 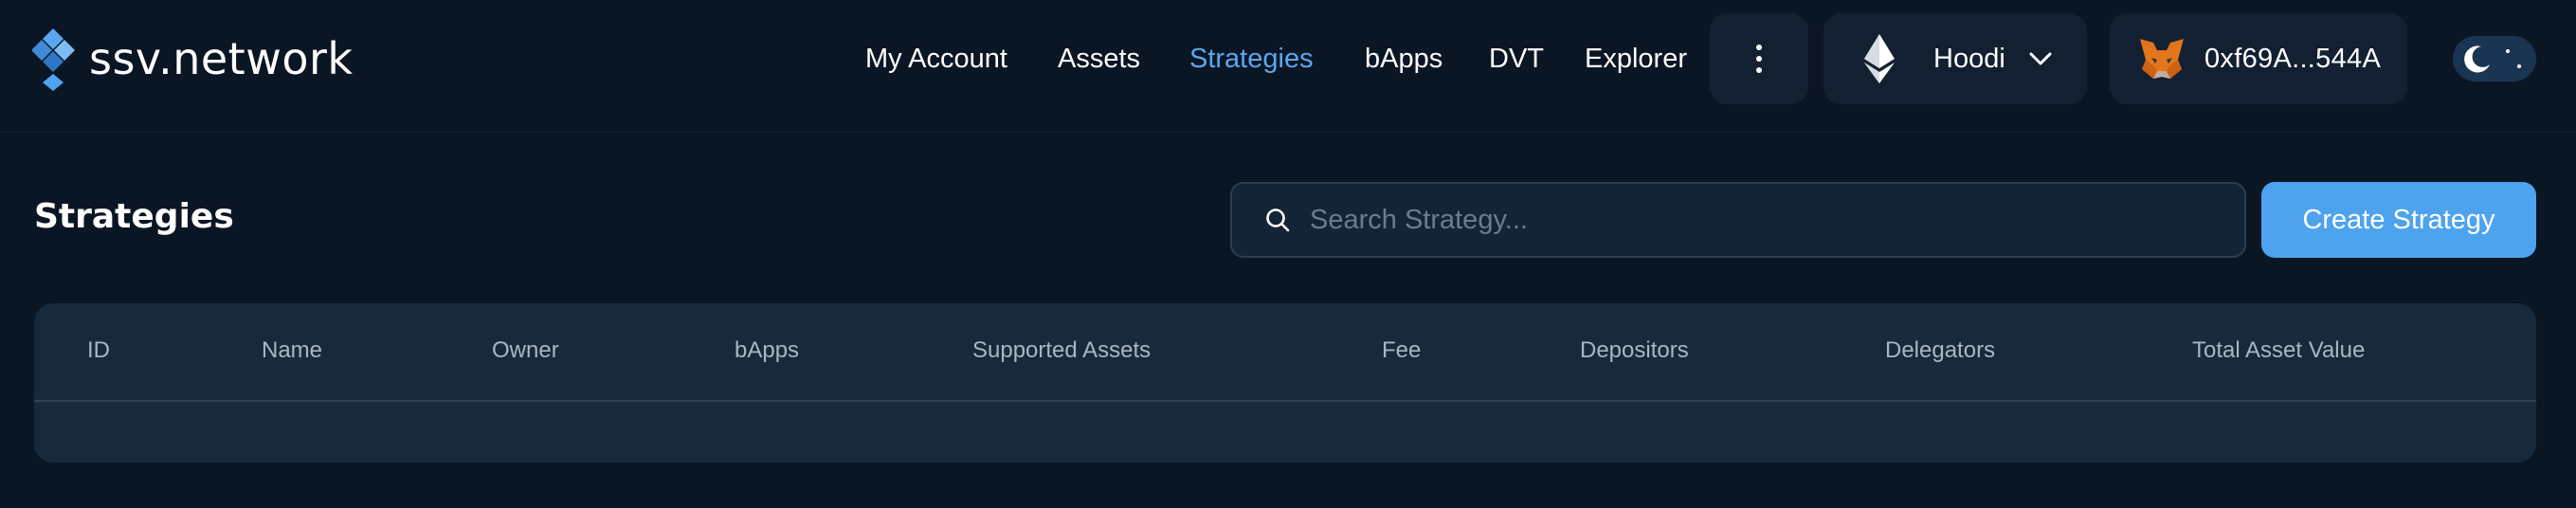 I want to click on wallet-button: 0xf69A...544A, so click(x=2258, y=58).